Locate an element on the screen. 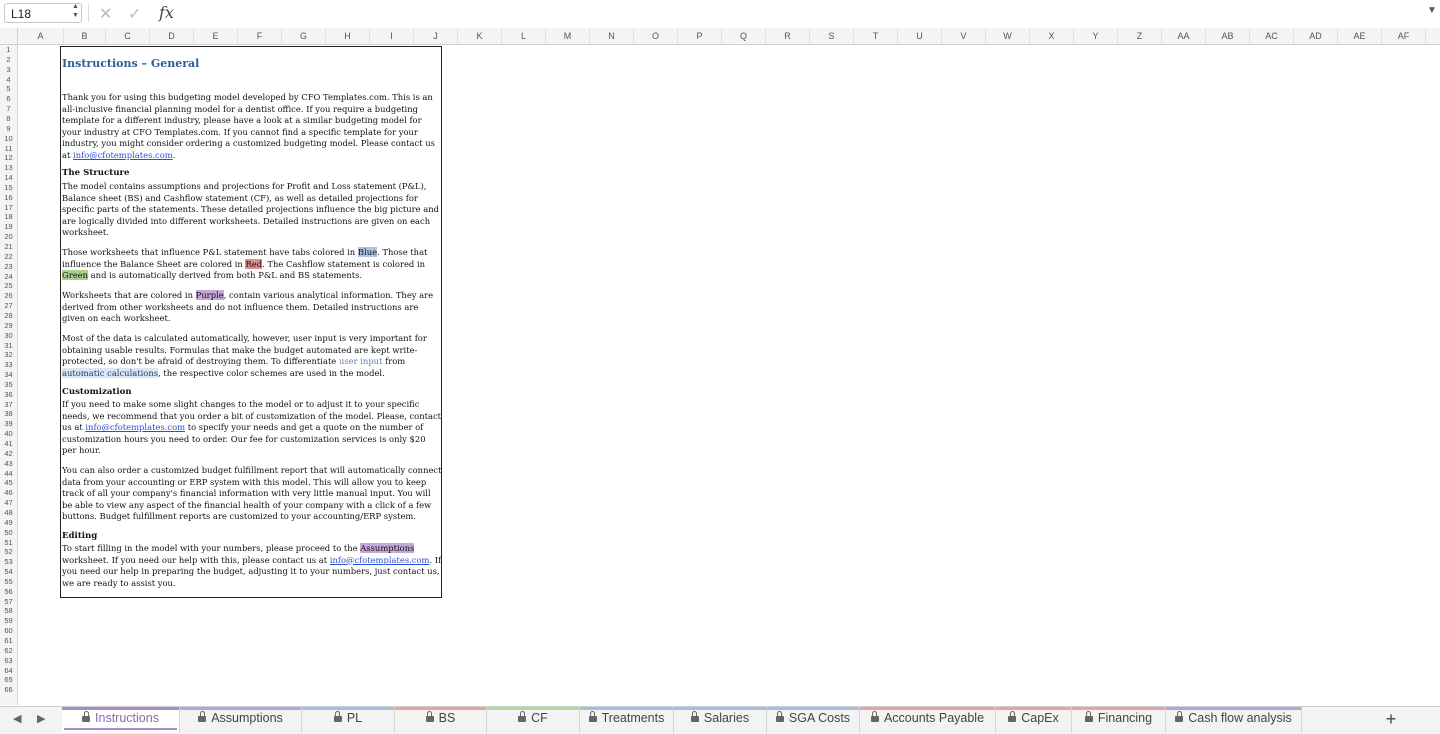 Image resolution: width=1440 pixels, height=734 pixels. column-header-u: U is located at coordinates (920, 36).